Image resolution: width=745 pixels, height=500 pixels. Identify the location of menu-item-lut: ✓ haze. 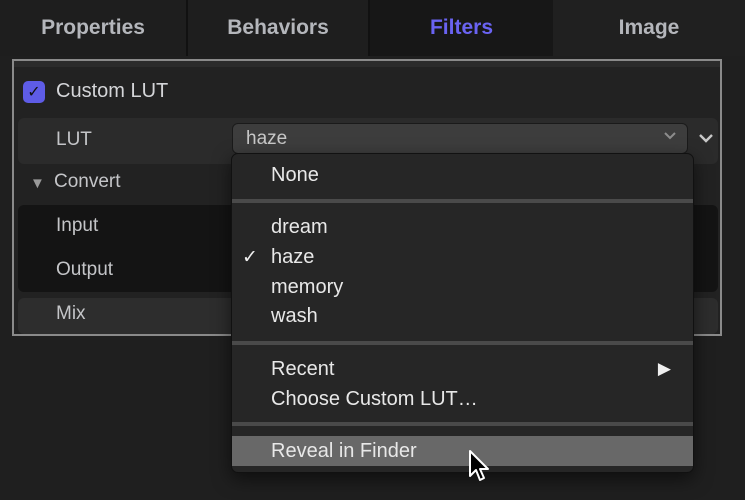
(462, 257).